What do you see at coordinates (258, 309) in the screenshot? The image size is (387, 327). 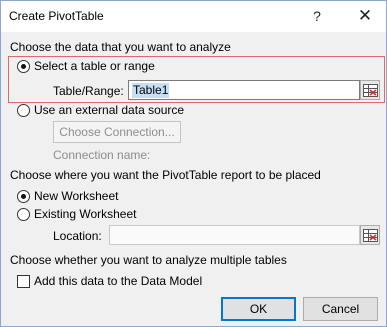 I see `ok-button: OK` at bounding box center [258, 309].